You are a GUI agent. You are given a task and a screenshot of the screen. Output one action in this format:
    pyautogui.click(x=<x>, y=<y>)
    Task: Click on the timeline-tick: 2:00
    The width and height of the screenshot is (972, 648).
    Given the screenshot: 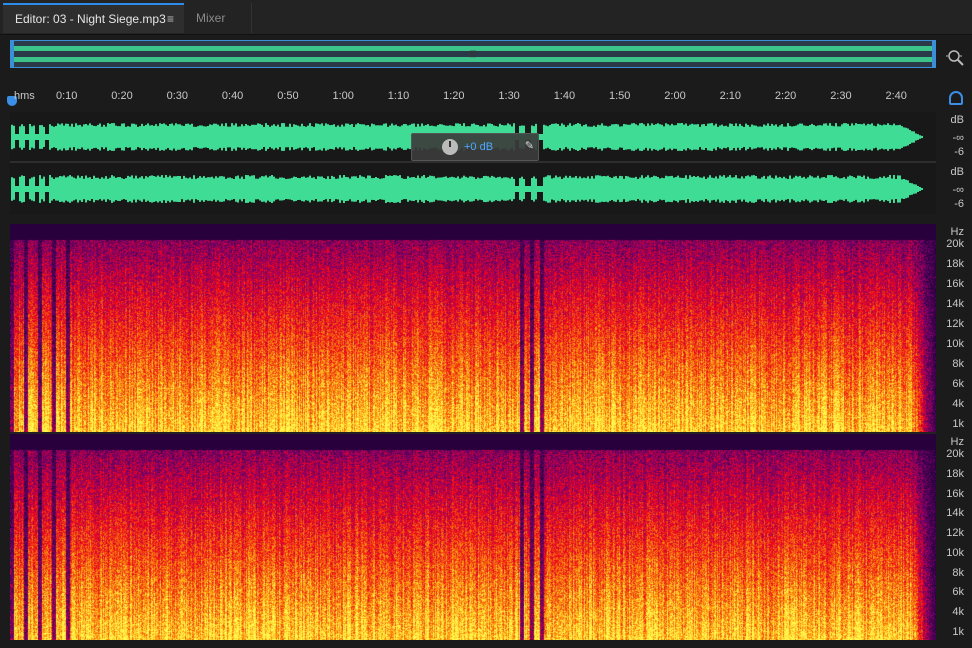 What is the action you would take?
    pyautogui.click(x=674, y=96)
    